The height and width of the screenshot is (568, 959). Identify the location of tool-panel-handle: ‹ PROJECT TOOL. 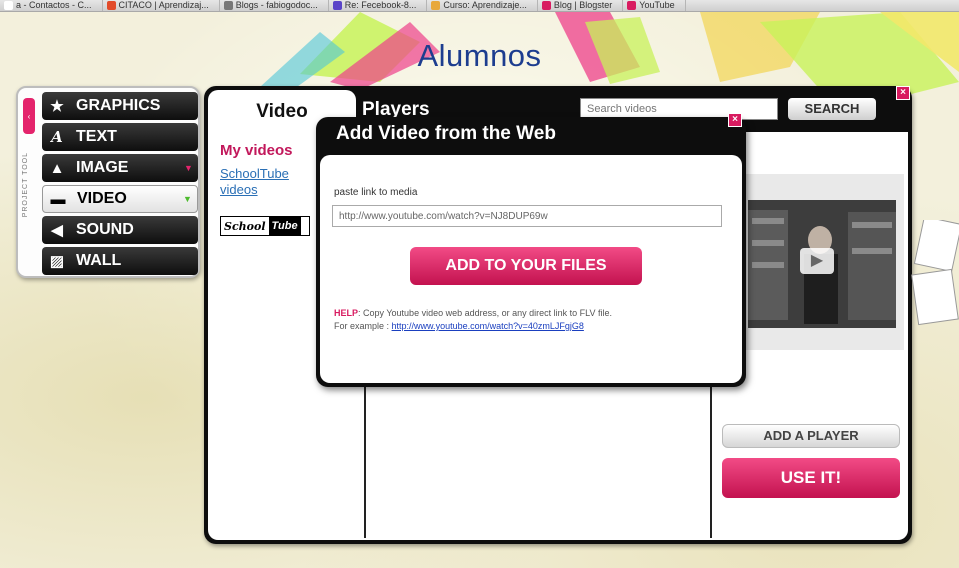
(29, 183).